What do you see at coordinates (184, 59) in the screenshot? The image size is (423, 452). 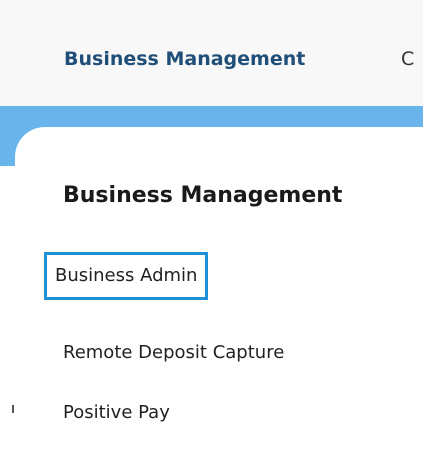 I see `nav-item-business-management: Business Management` at bounding box center [184, 59].